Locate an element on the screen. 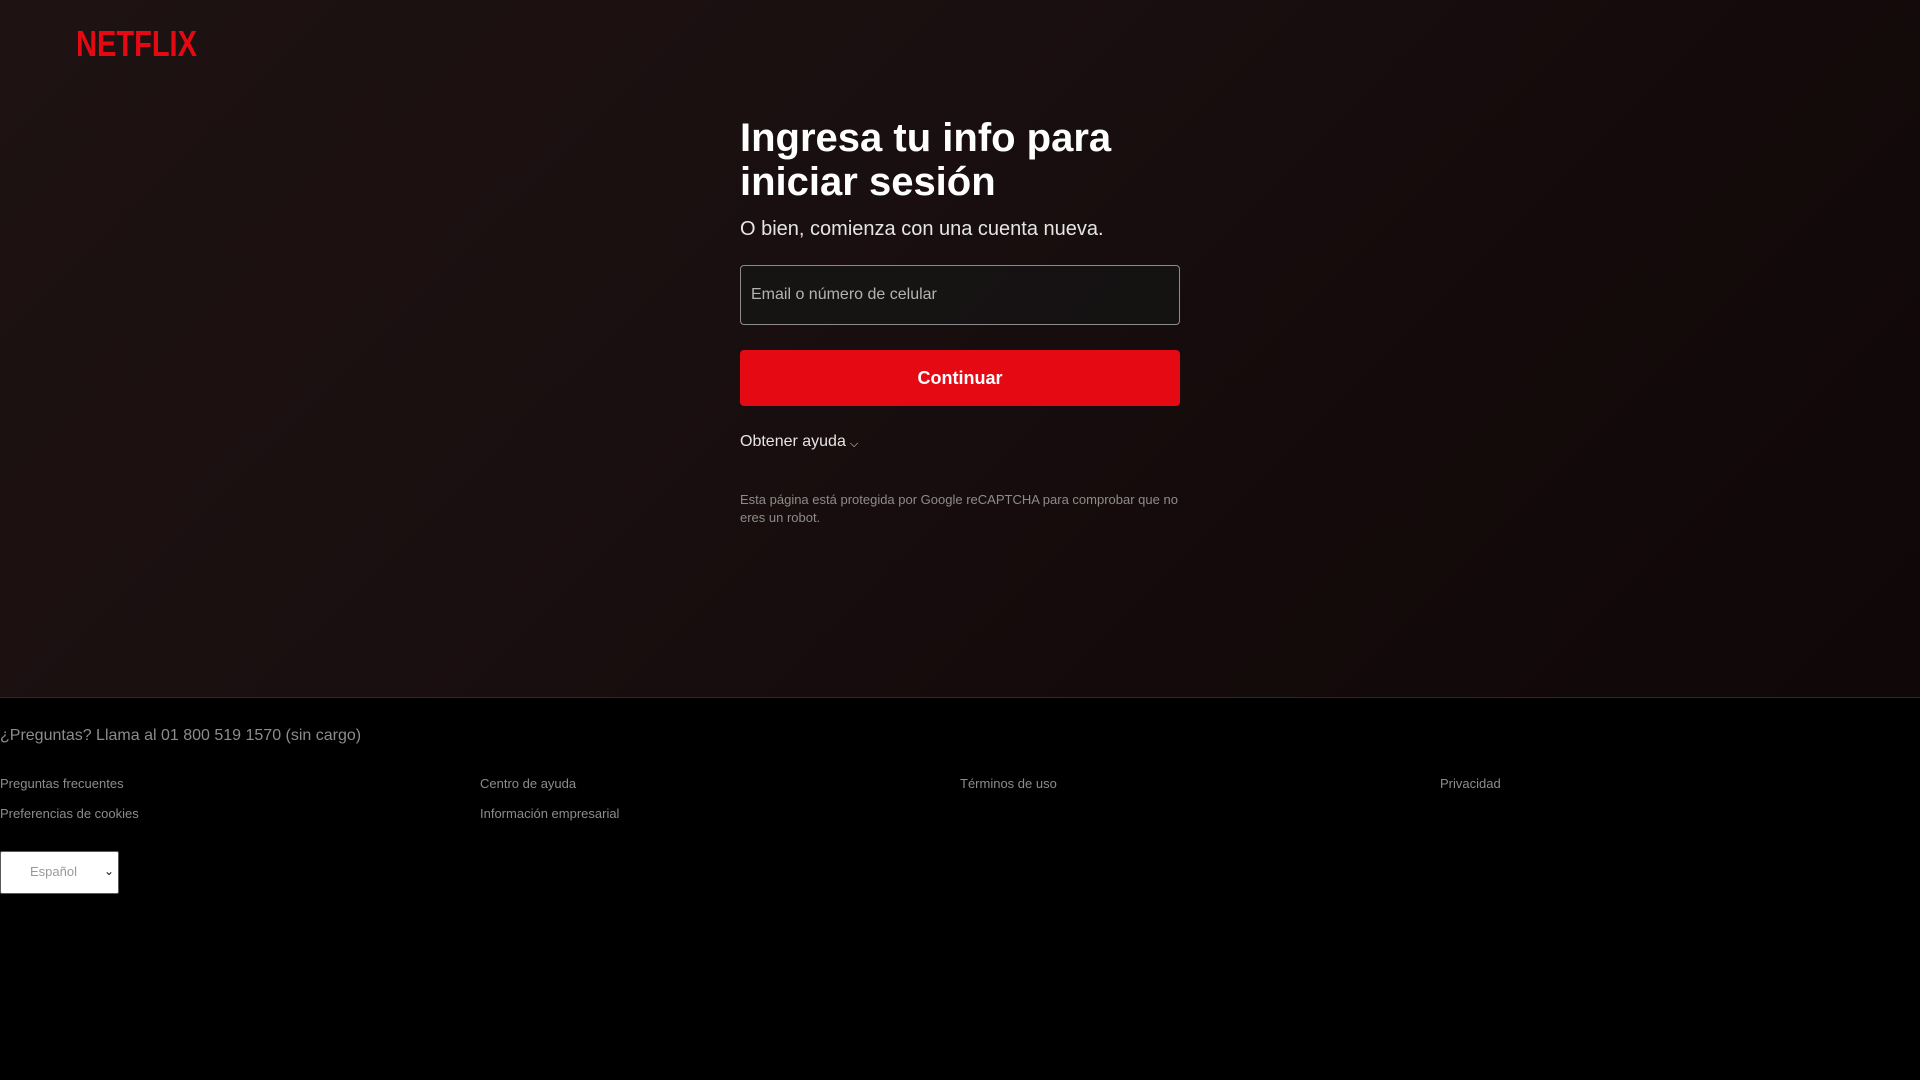  chevron-down-icon: ⌄ is located at coordinates (108, 871).